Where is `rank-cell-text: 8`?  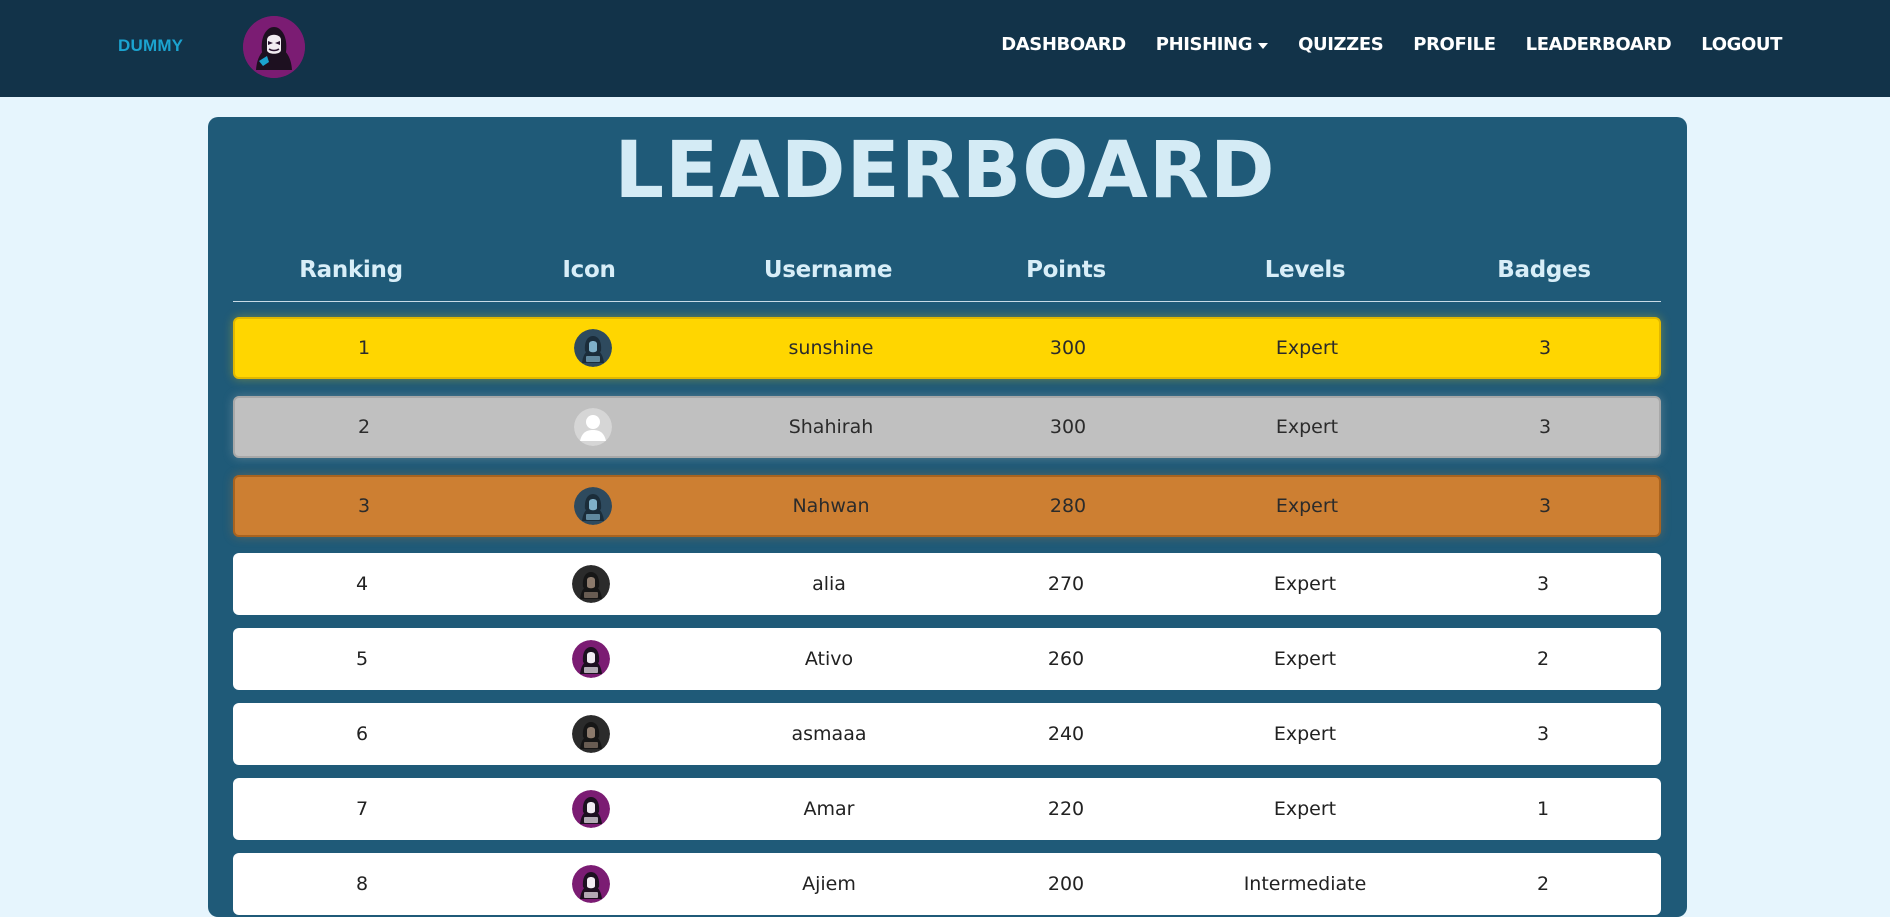 rank-cell-text: 8 is located at coordinates (362, 884).